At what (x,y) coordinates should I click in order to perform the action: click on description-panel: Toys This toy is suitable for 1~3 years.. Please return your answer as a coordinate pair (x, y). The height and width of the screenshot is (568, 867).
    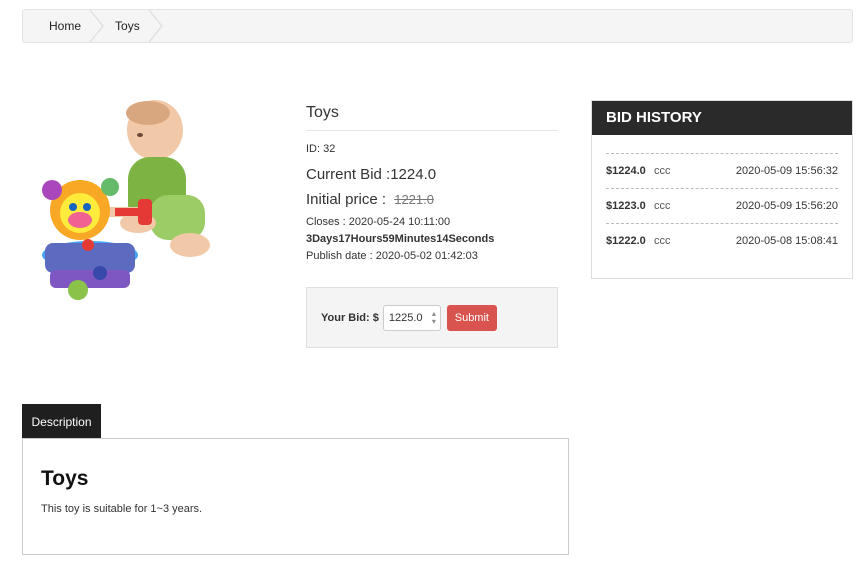
    Looking at the image, I should click on (295, 496).